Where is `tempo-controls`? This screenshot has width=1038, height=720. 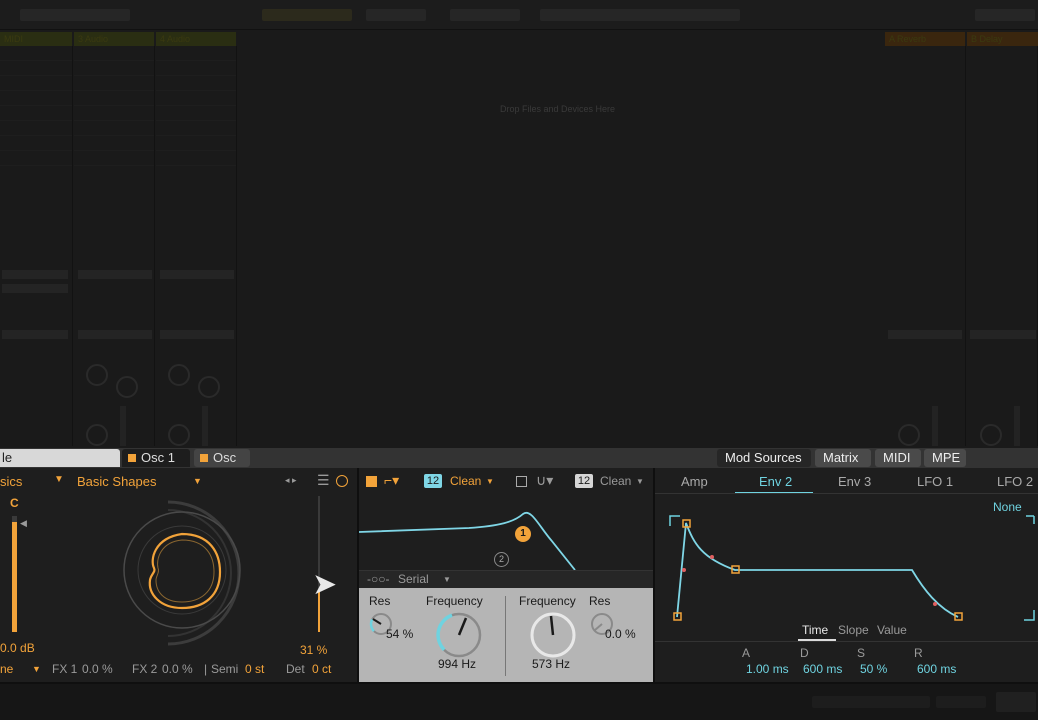
tempo-controls is located at coordinates (75, 15).